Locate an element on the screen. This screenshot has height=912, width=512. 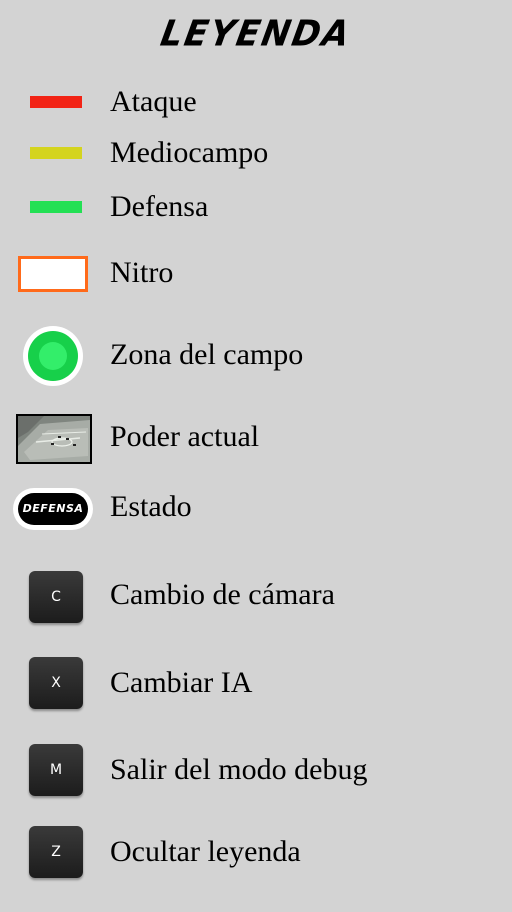
midfield-line-swatch is located at coordinates (56, 153).